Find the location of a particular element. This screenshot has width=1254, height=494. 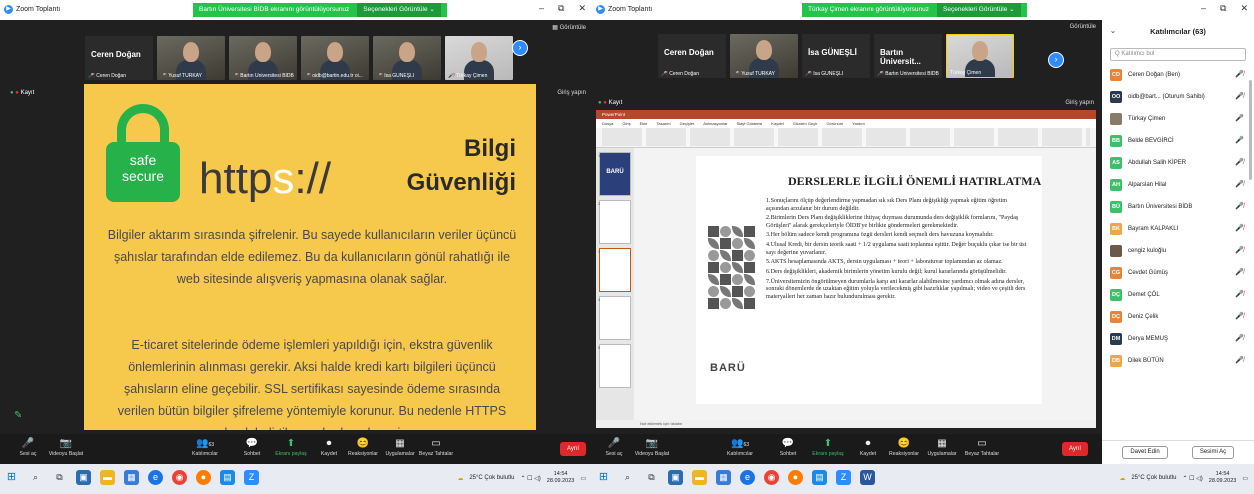

slide-thumbnail: 5 is located at coordinates (614, 366).